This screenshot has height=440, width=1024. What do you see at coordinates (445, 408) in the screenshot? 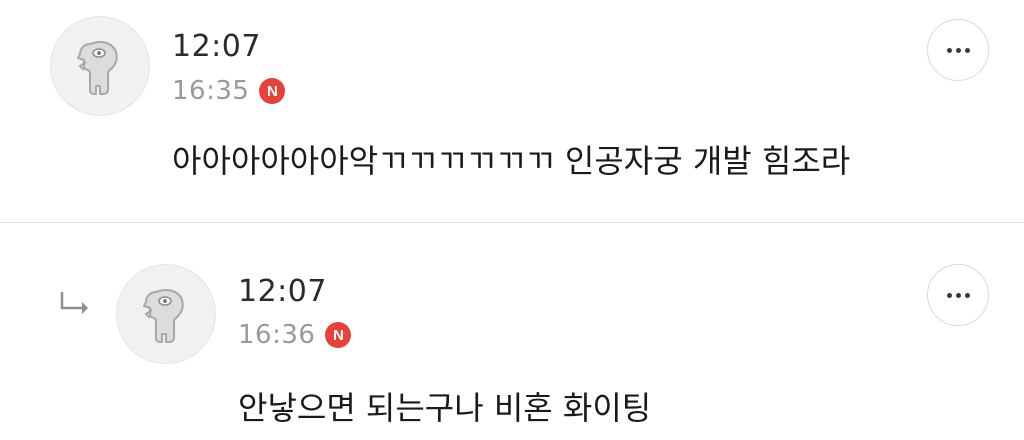
I see `comment-body: 안낳으면 되는구나 비혼 화이팅` at bounding box center [445, 408].